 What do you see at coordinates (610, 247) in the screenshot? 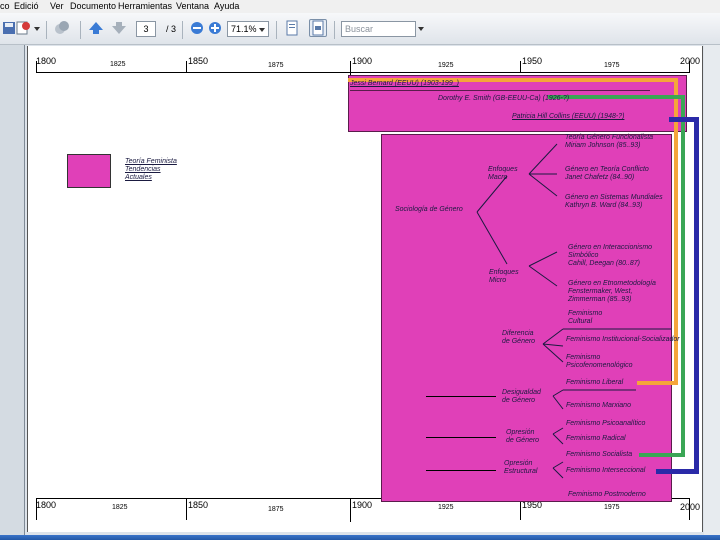
I see `leaf-interaccionismo: Género en Interaccionismo` at bounding box center [610, 247].